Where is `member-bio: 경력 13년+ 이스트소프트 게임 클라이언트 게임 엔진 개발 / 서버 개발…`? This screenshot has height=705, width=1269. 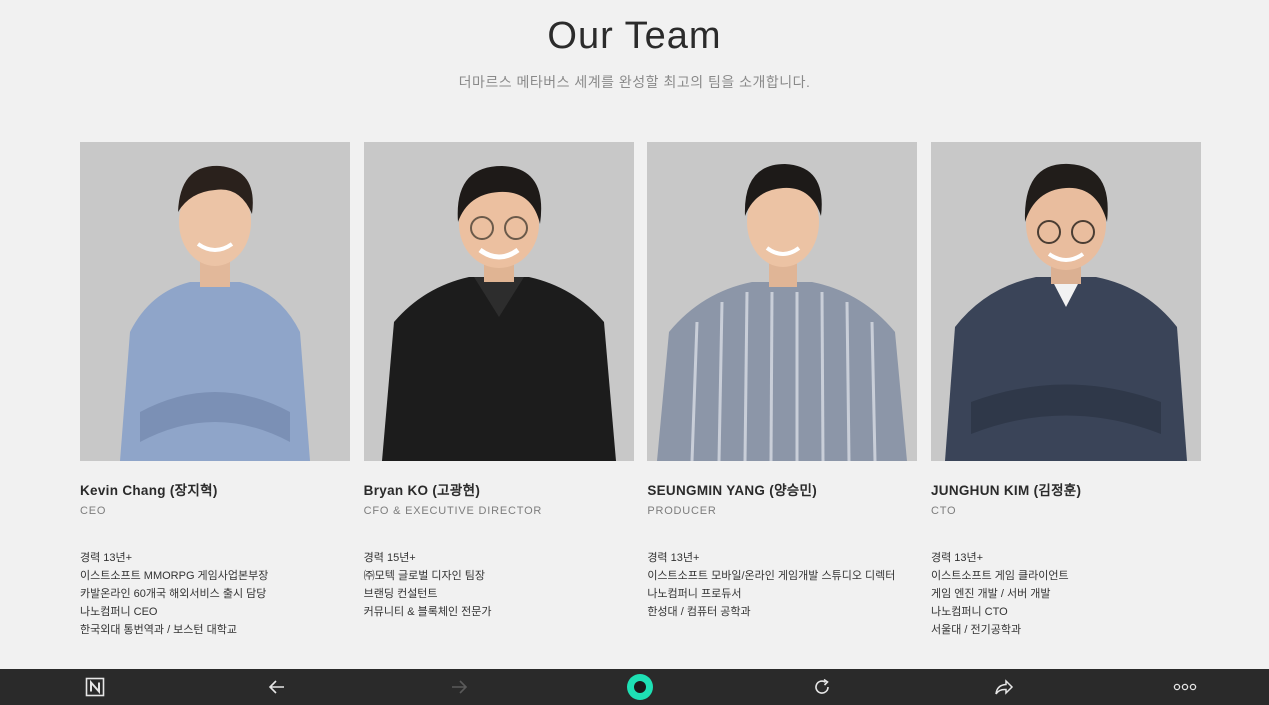
member-bio: 경력 13년+ 이스트소프트 게임 클라이언트 게임 엔진 개발 / 서버 개발… is located at coordinates (1066, 594).